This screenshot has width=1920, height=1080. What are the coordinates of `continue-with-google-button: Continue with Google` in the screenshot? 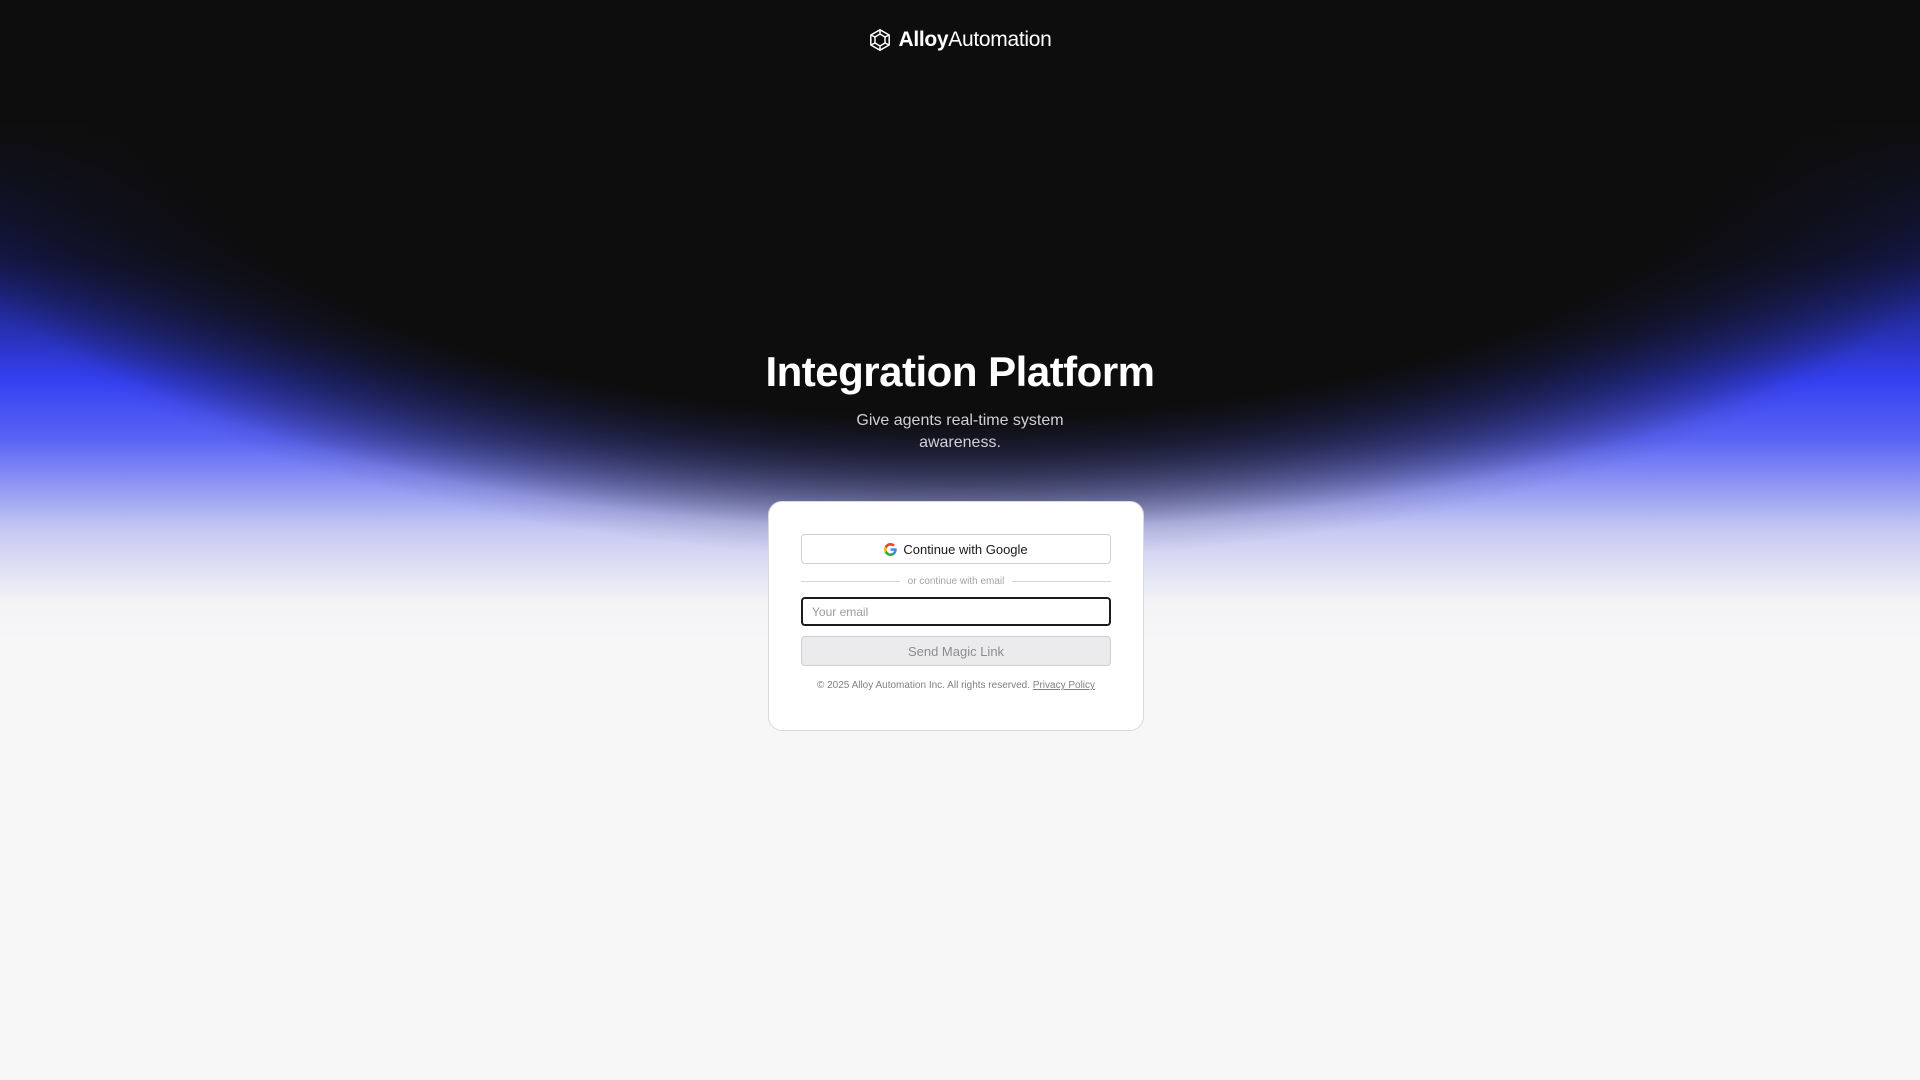 It's located at (956, 549).